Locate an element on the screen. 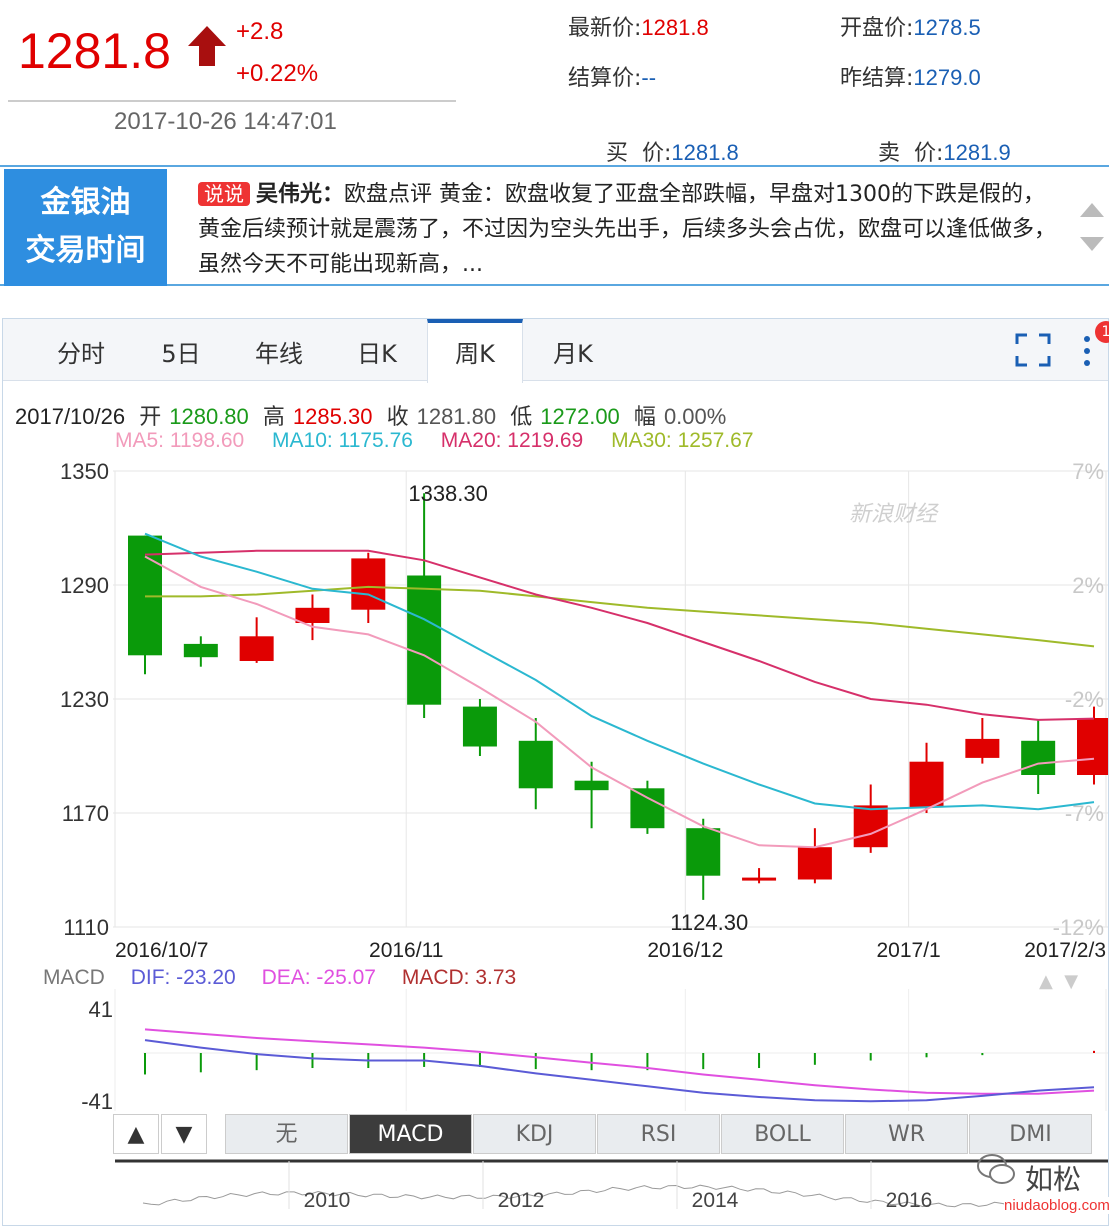 This screenshot has height=1226, width=1109. macd-label: MACD: 3.73 is located at coordinates (459, 977).